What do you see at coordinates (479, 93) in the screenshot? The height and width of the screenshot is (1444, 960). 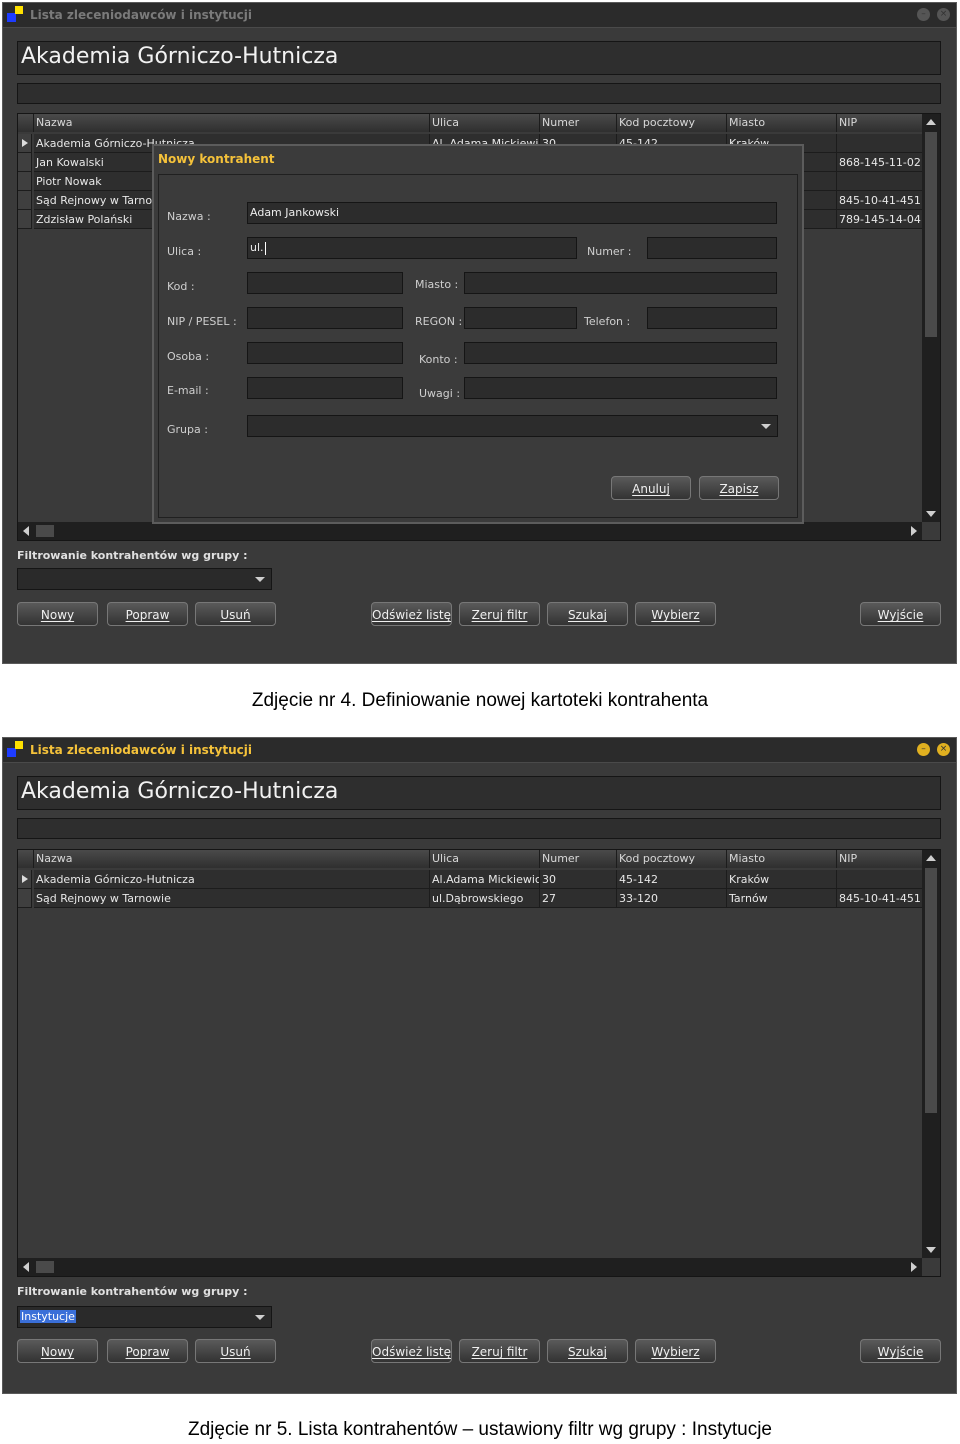 I see `sub-box` at bounding box center [479, 93].